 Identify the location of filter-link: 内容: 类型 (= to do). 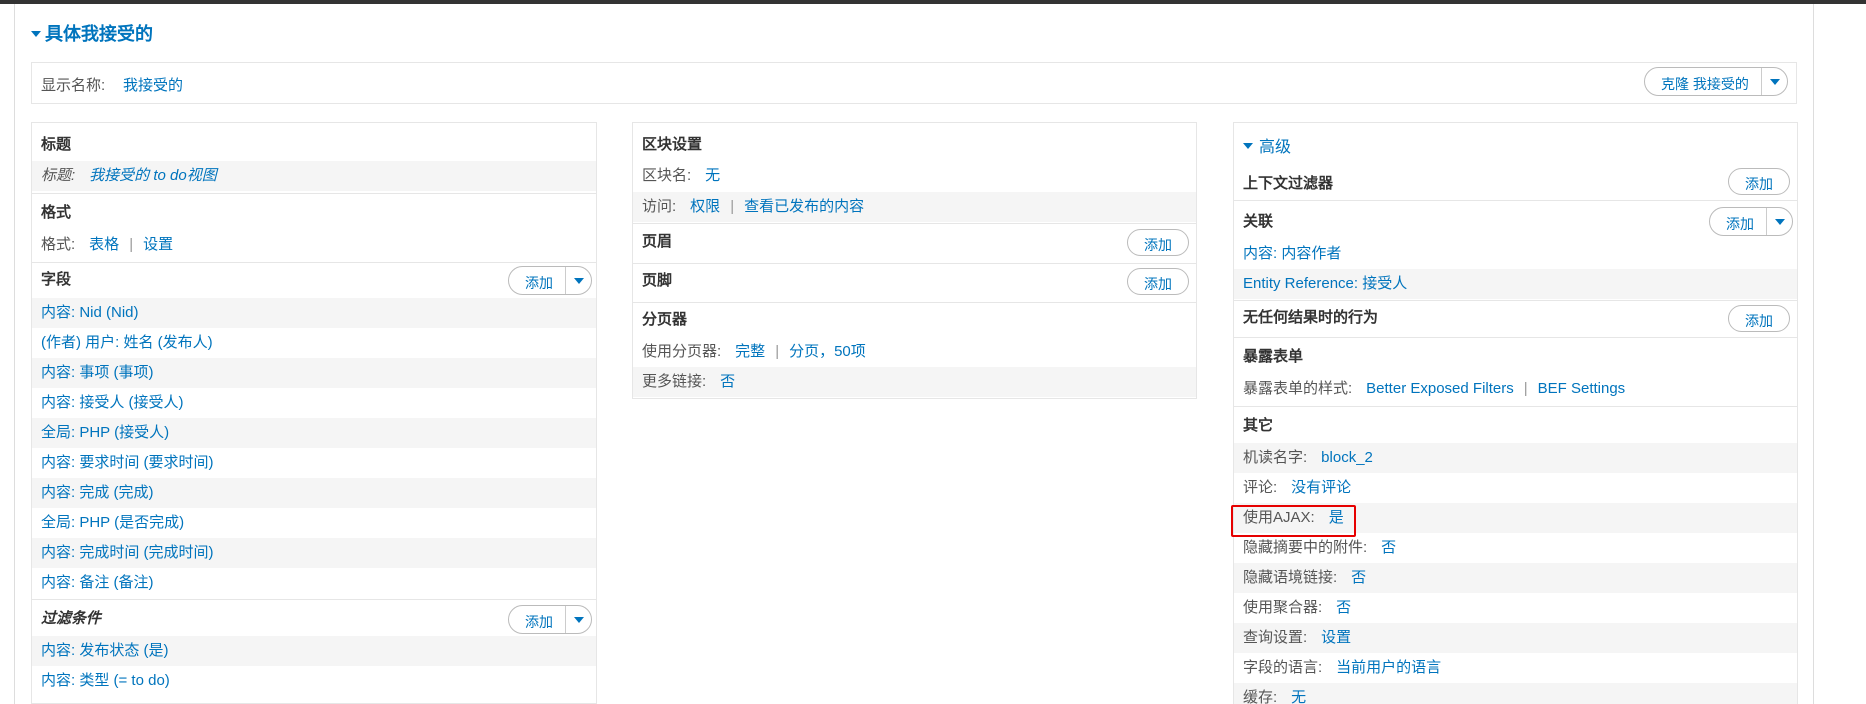
(105, 680).